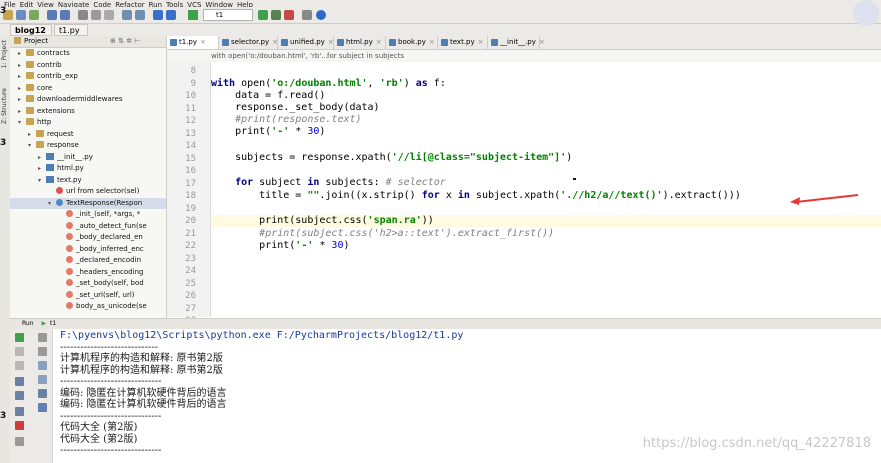  I want to click on settings-run-icon, so click(19, 395).